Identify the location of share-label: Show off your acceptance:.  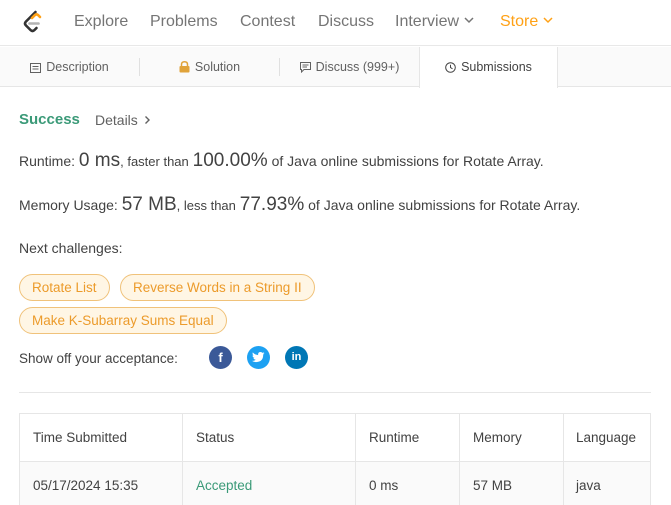
(98, 358).